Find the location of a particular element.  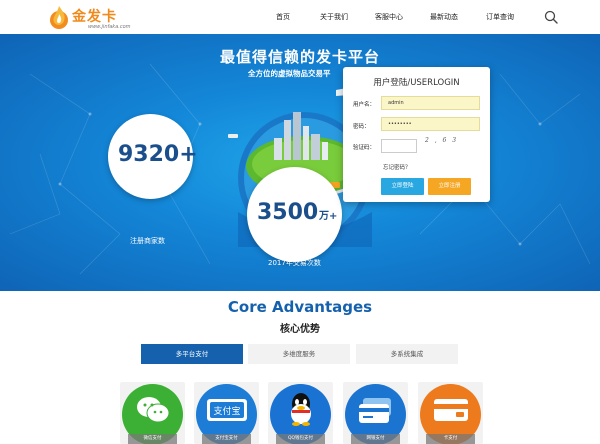

hero-title: 最值得信赖的发卡平台 is located at coordinates (299, 57).